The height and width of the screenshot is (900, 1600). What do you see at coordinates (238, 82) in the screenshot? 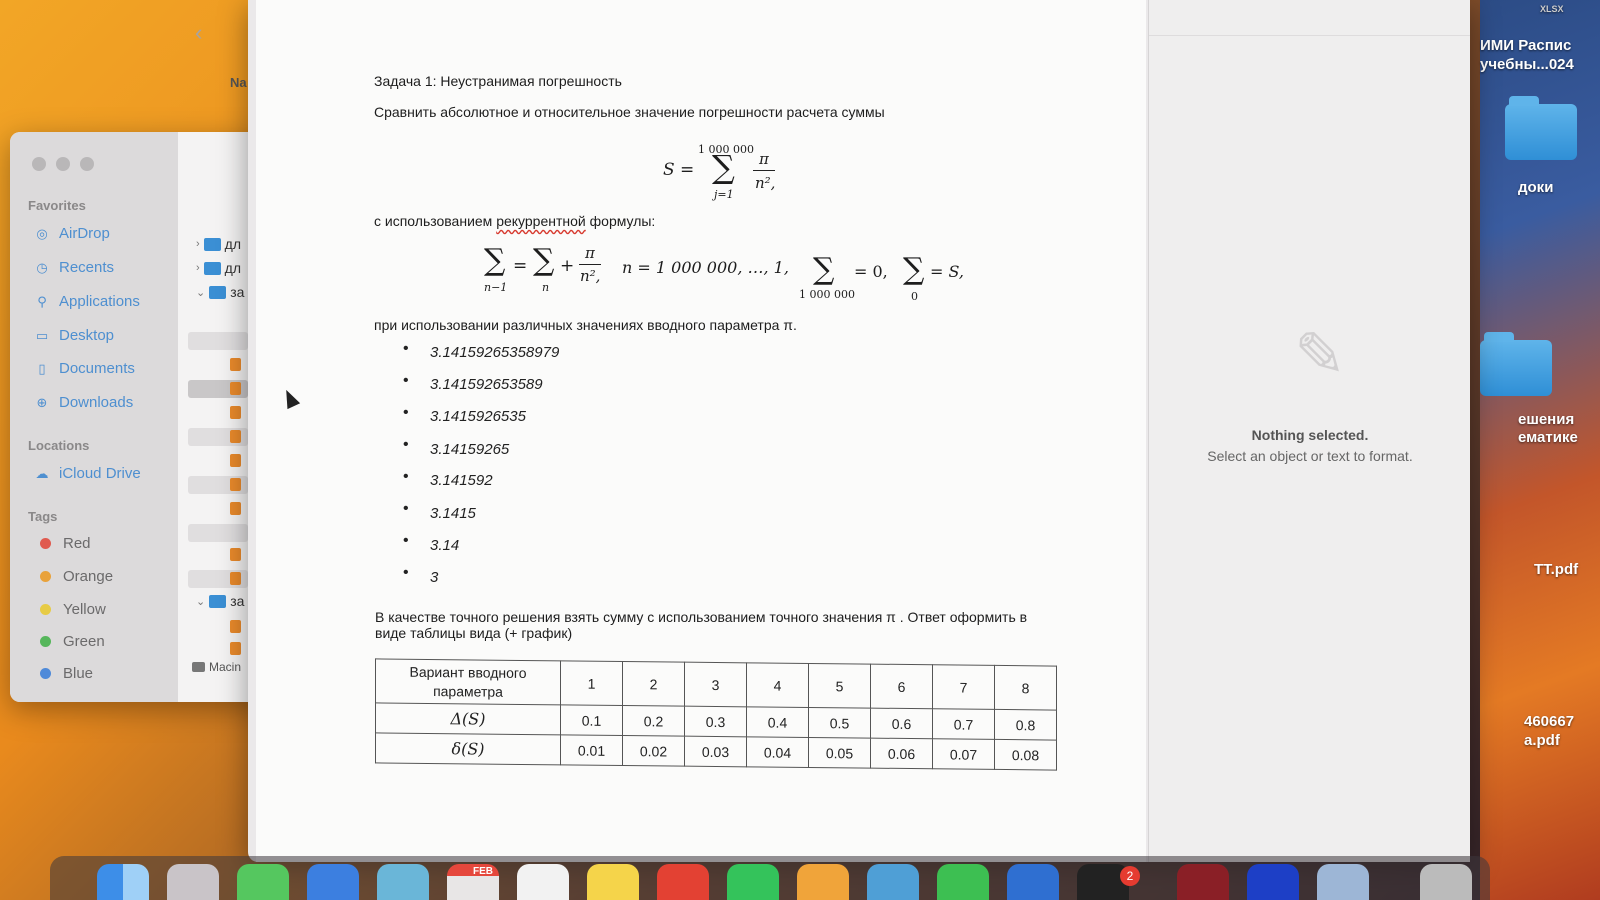
I see `name-column-header: Na` at bounding box center [238, 82].